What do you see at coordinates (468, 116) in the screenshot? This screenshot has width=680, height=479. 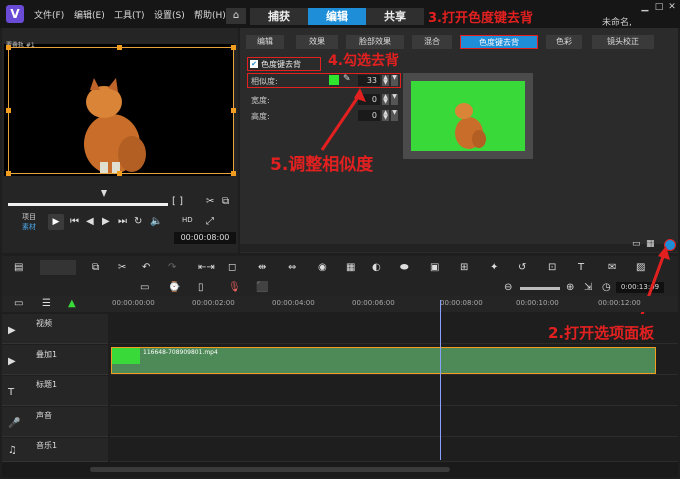 I see `chroma-preview-thumbnail` at bounding box center [468, 116].